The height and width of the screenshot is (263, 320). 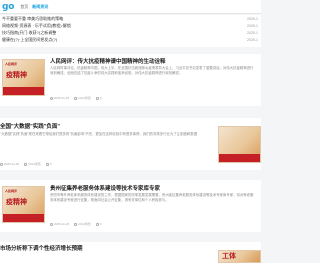 What do you see at coordinates (153, 61) in the screenshot?
I see `article-title: 人民网评：传大抗疫精神谱中国精神的生动诠释` at bounding box center [153, 61].